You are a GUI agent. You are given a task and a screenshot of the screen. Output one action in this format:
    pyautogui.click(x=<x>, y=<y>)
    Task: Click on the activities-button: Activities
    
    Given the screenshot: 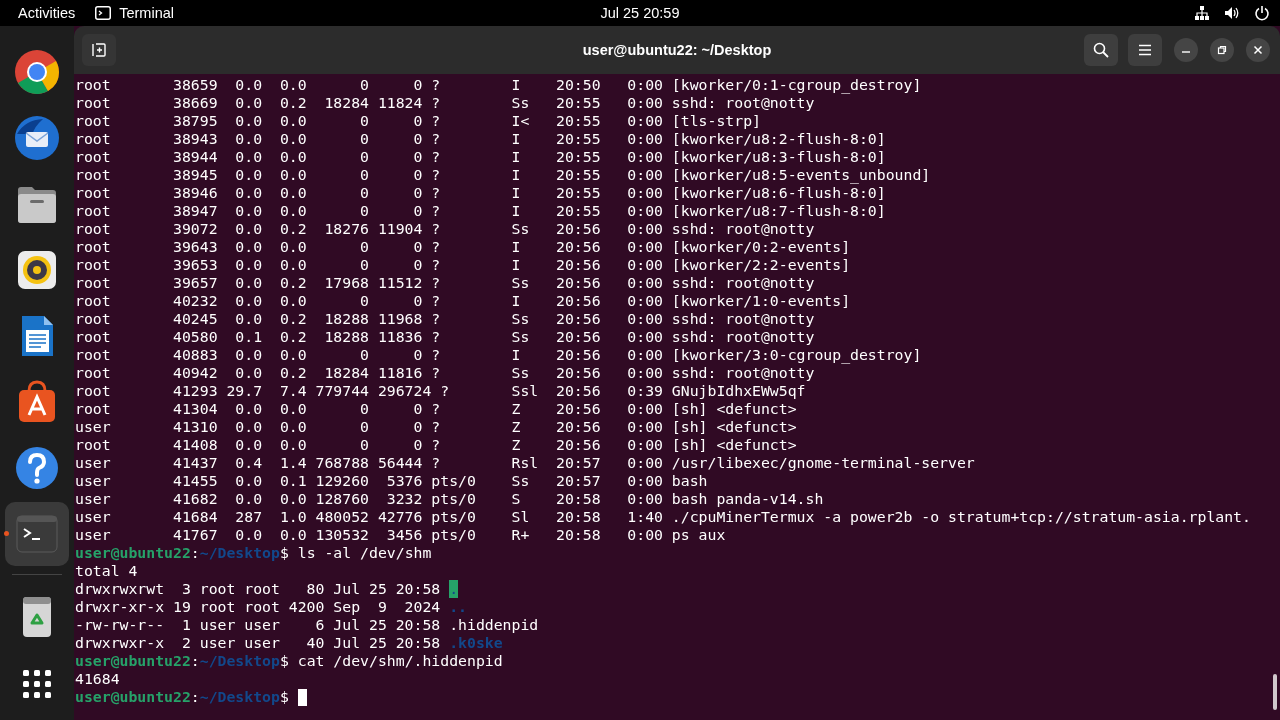 What is the action you would take?
    pyautogui.click(x=47, y=13)
    